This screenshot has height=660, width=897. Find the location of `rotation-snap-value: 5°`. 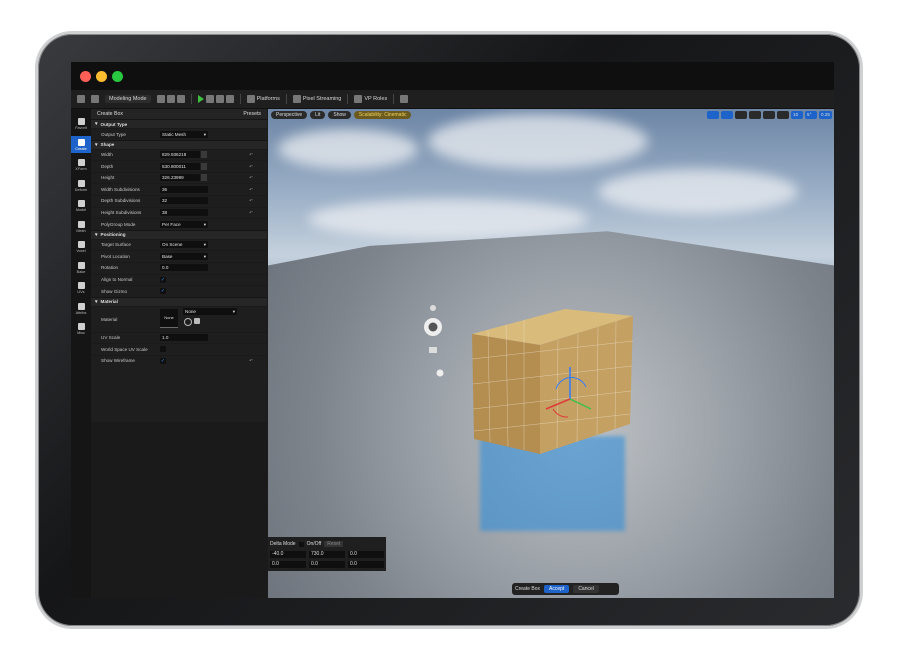

rotation-snap-value: 5° is located at coordinates (811, 115).